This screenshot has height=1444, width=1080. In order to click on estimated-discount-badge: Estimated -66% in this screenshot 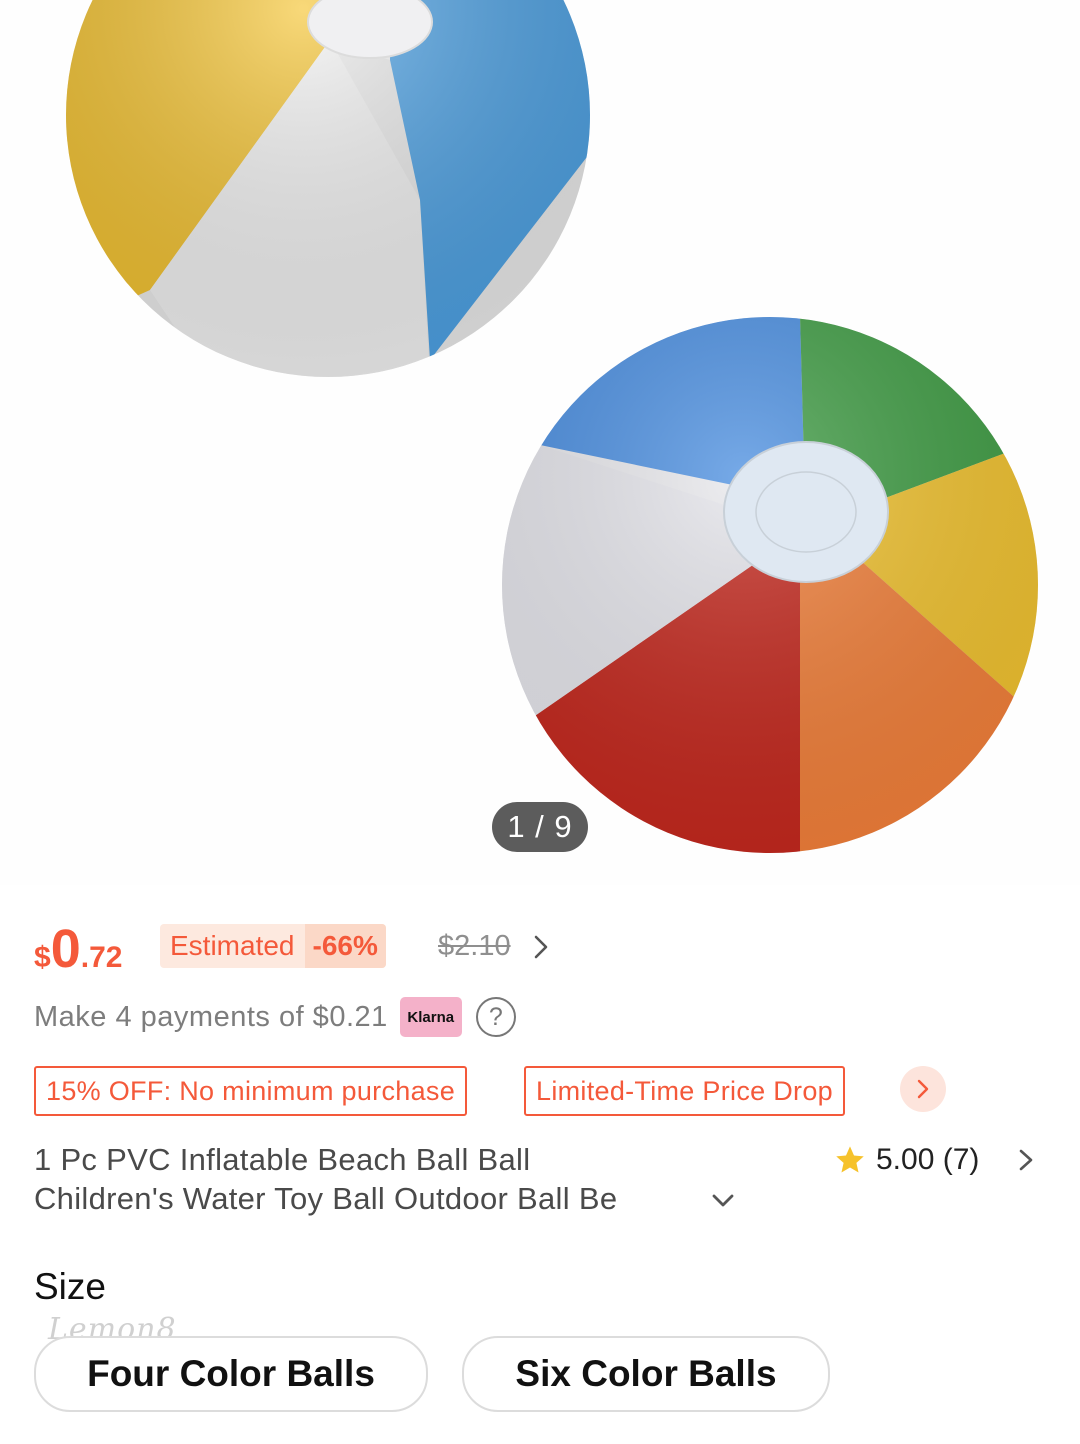, I will do `click(273, 946)`.